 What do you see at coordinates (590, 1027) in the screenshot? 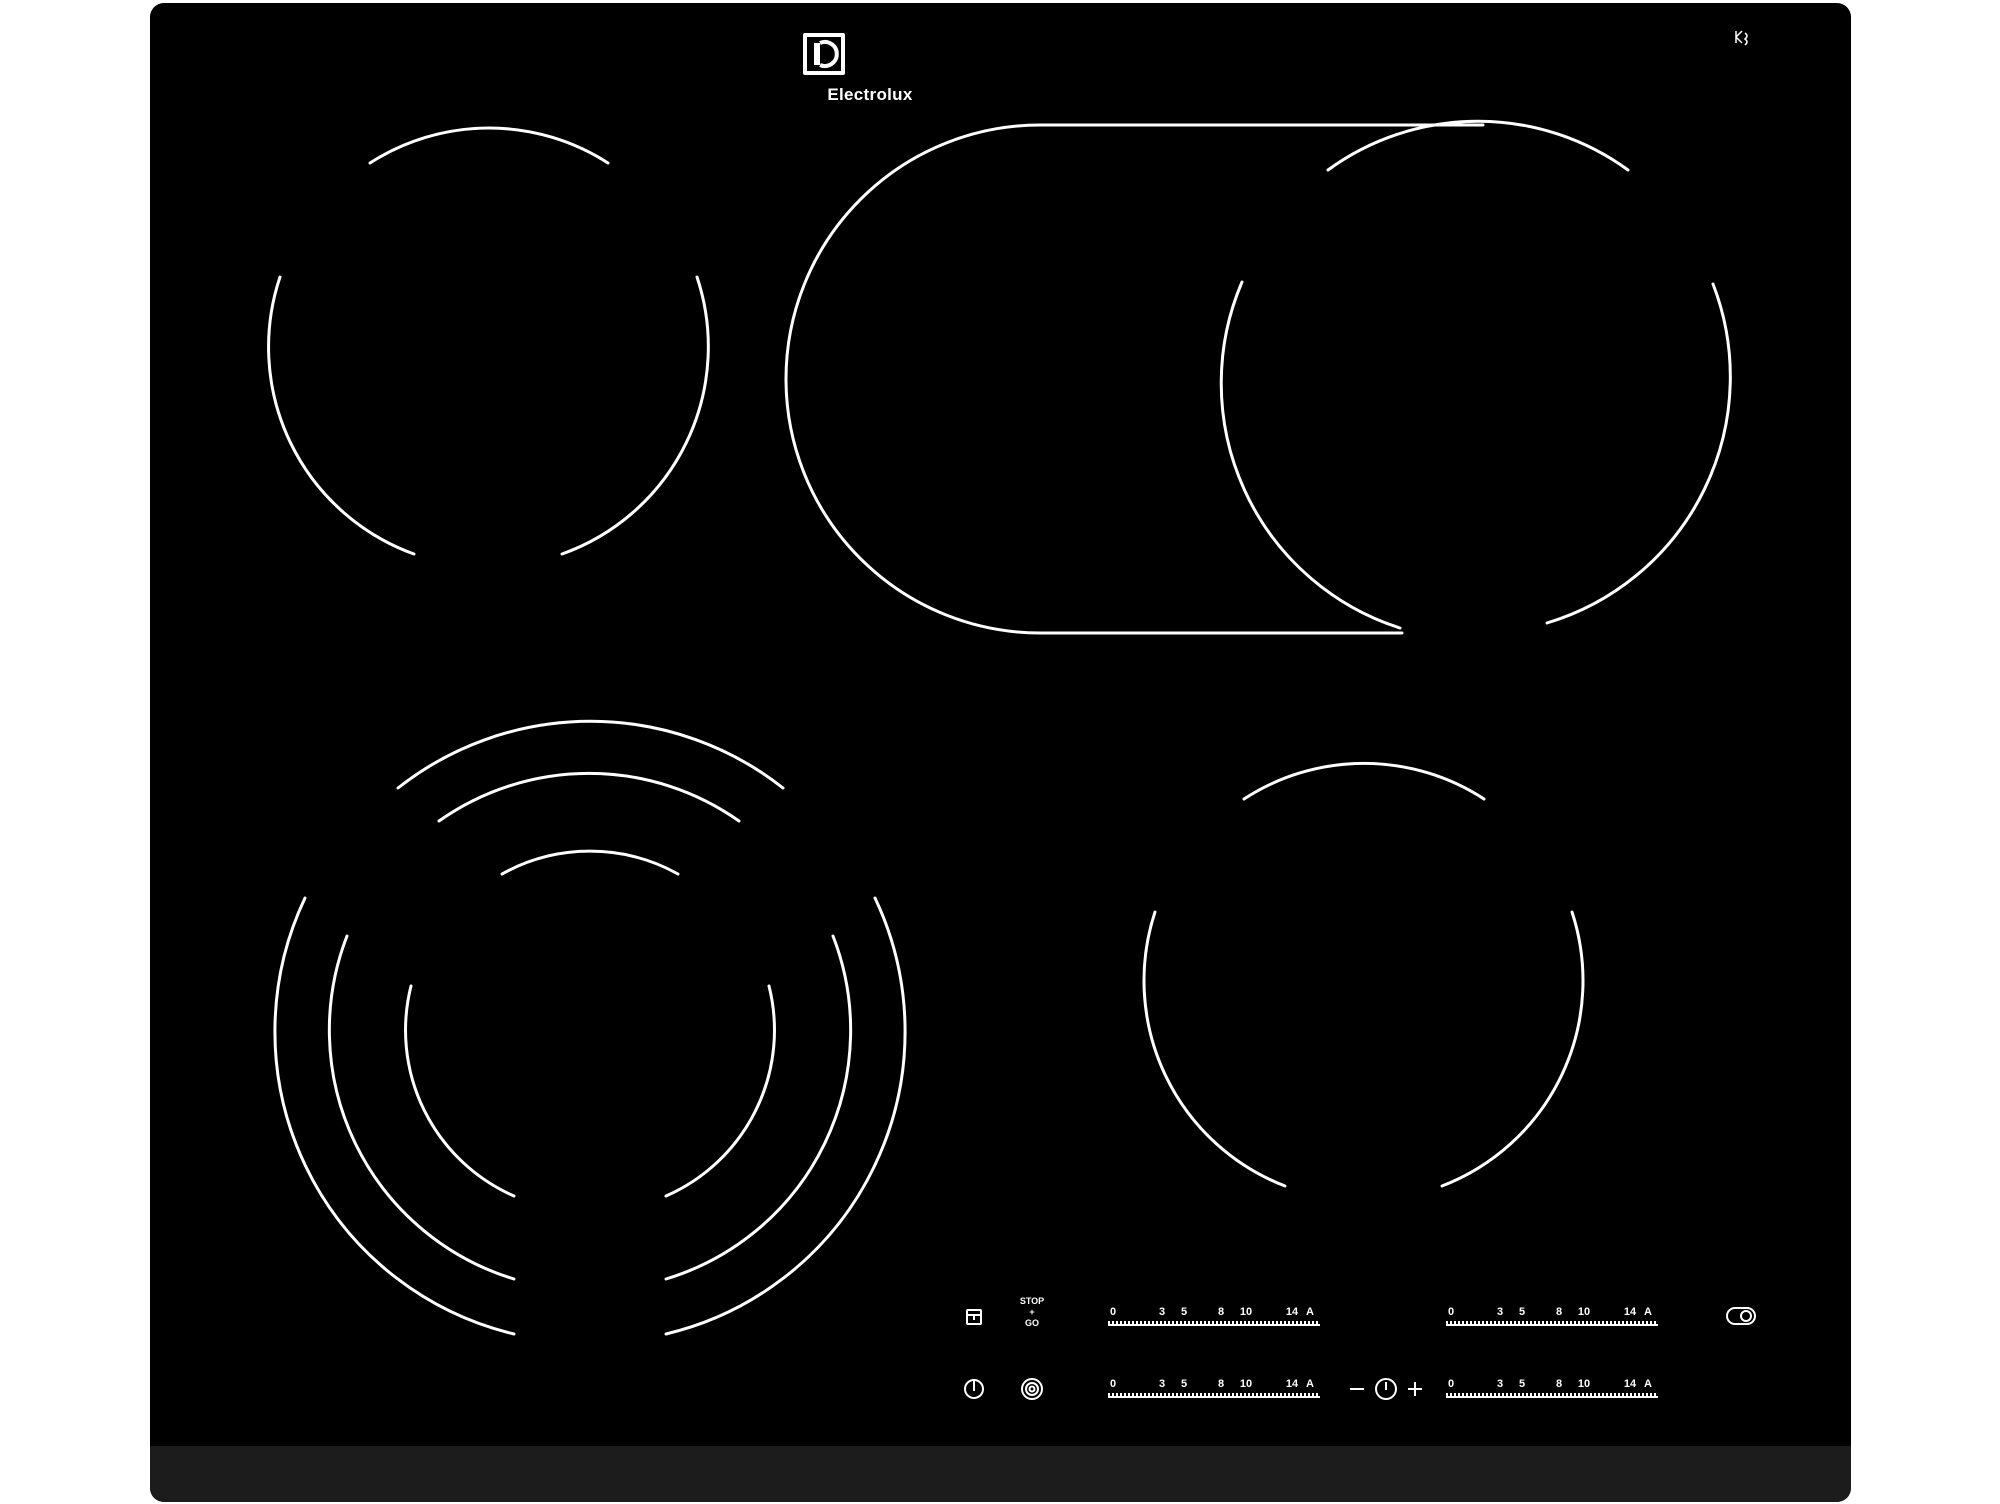
I see `zone-front-left` at bounding box center [590, 1027].